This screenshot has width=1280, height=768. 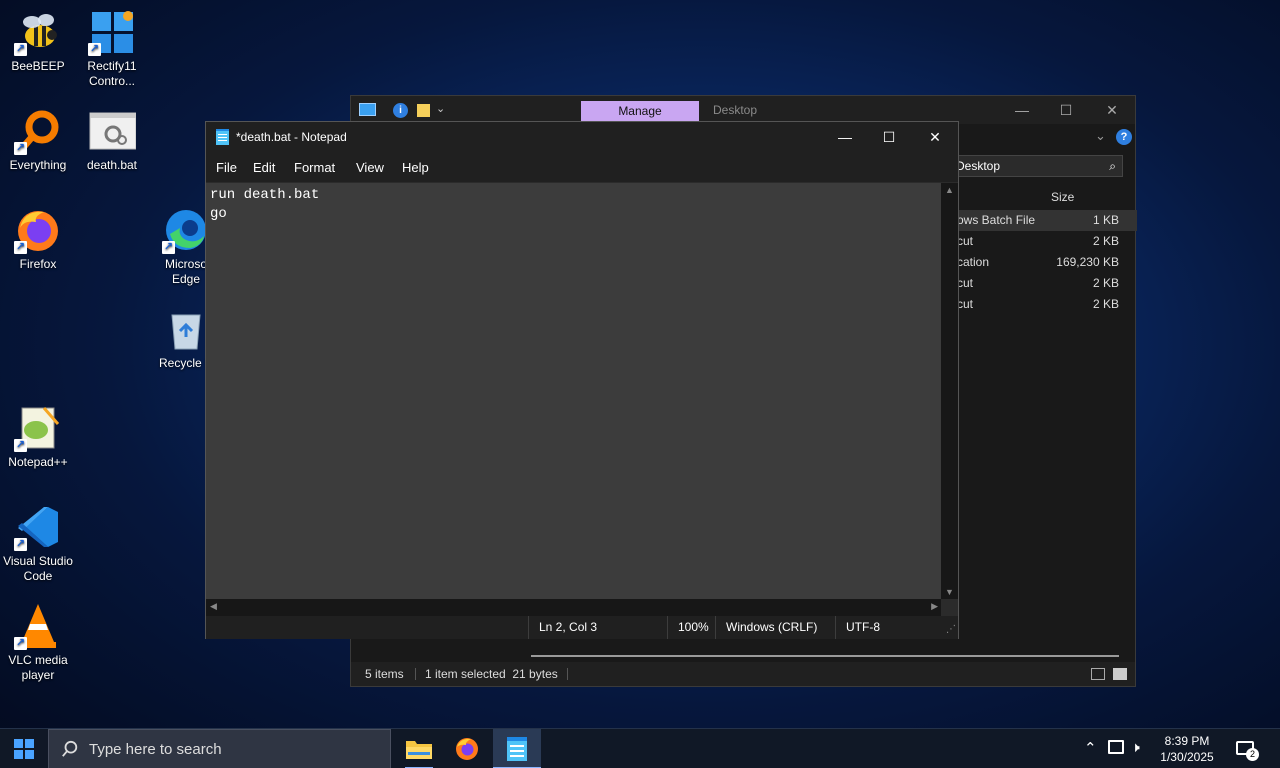 What do you see at coordinates (949, 607) in the screenshot?
I see `scrollbar-corner` at bounding box center [949, 607].